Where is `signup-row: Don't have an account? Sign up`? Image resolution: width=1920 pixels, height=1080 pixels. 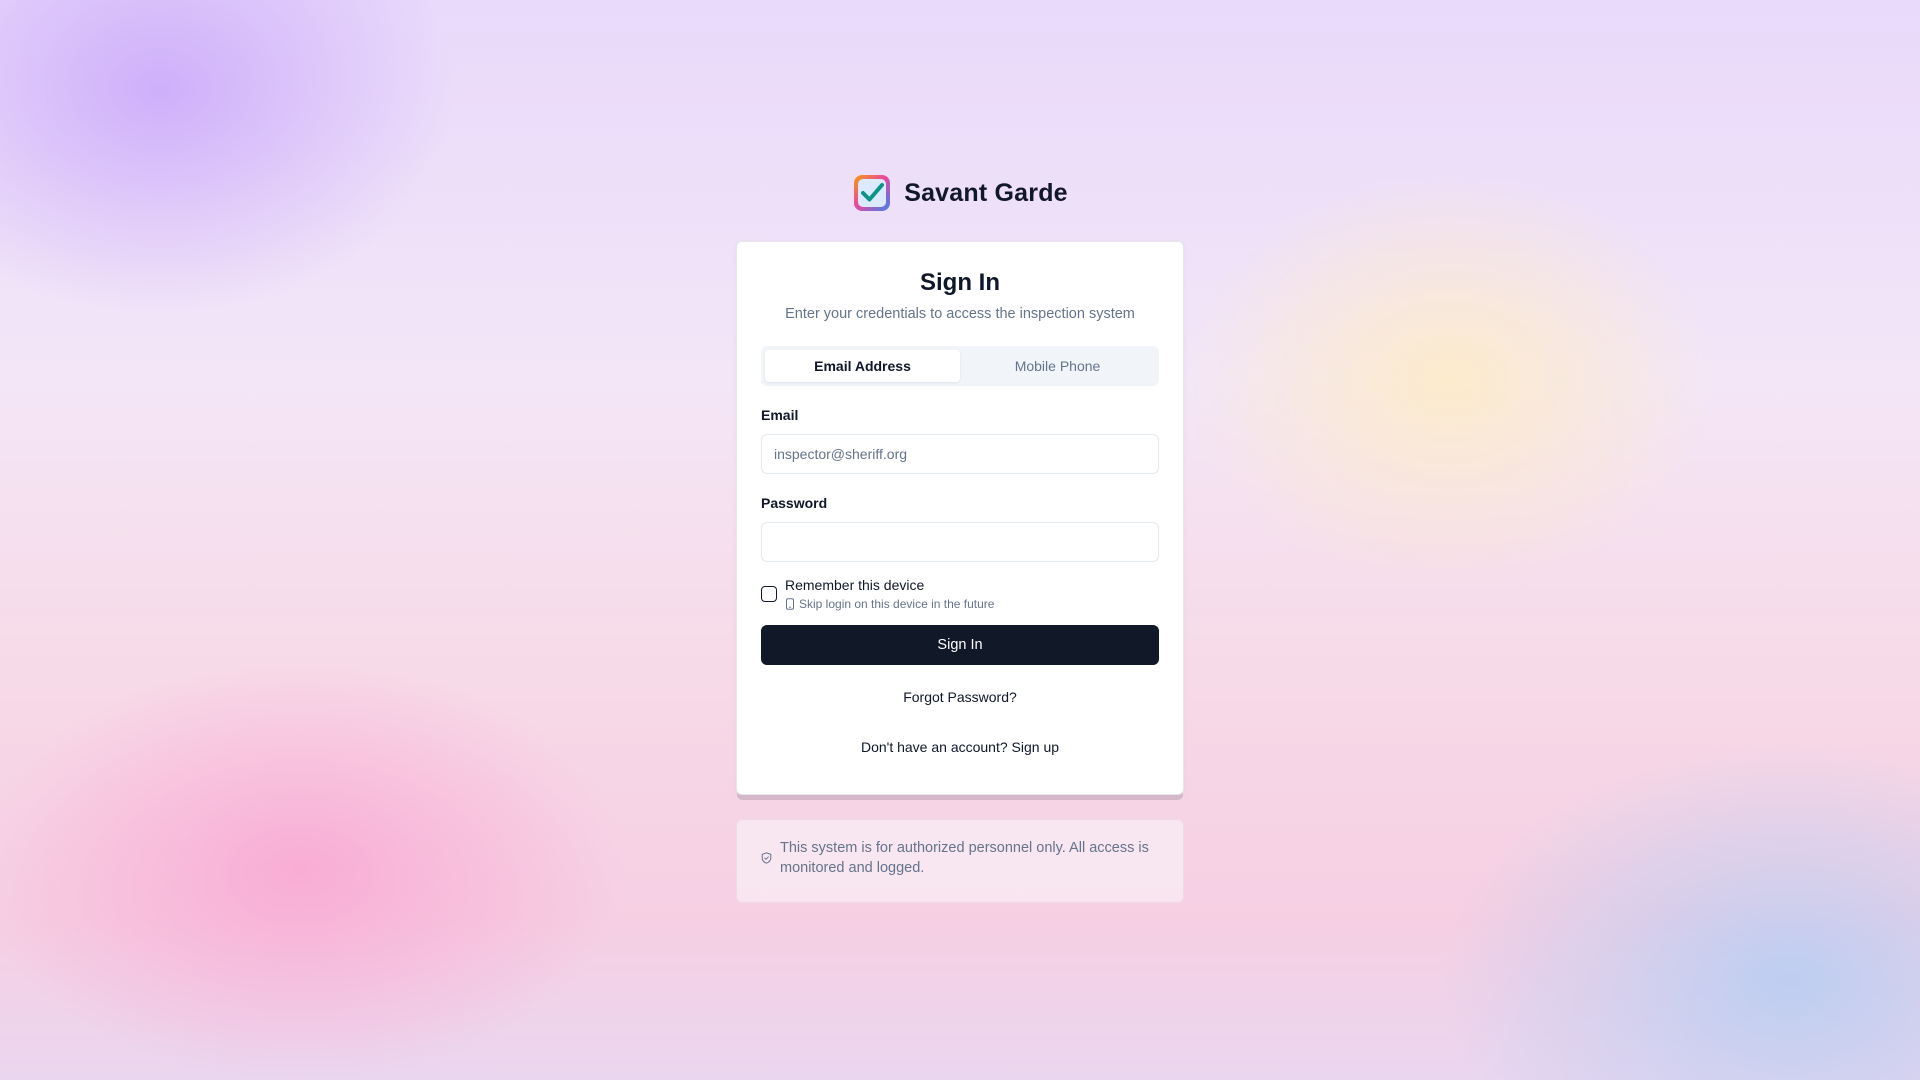
signup-row: Don't have an account? Sign up is located at coordinates (960, 747).